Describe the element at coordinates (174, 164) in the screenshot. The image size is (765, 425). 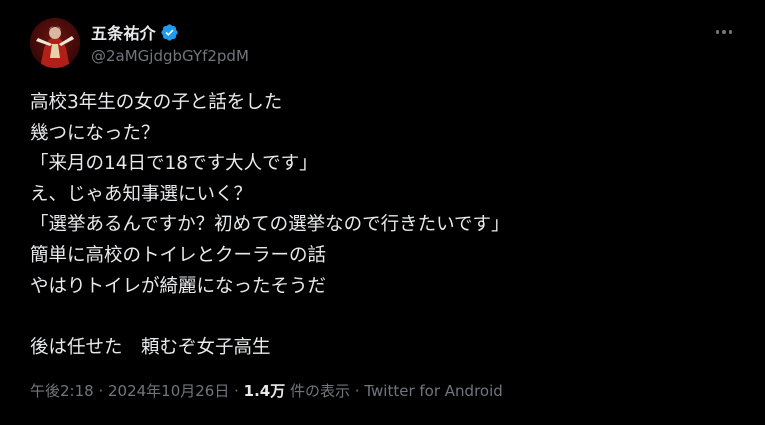
I see `tweet-line: 「来月の14日で18です大人です」` at that location.